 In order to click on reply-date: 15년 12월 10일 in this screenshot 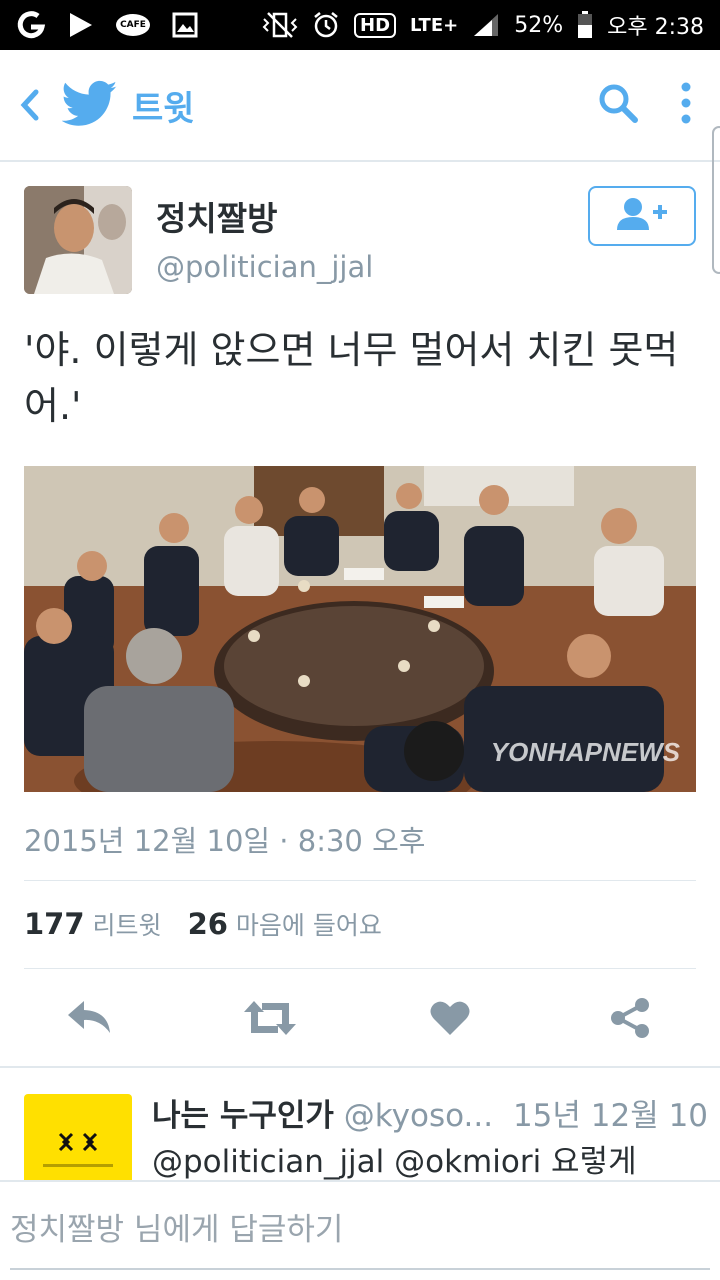, I will do `click(610, 1116)`.